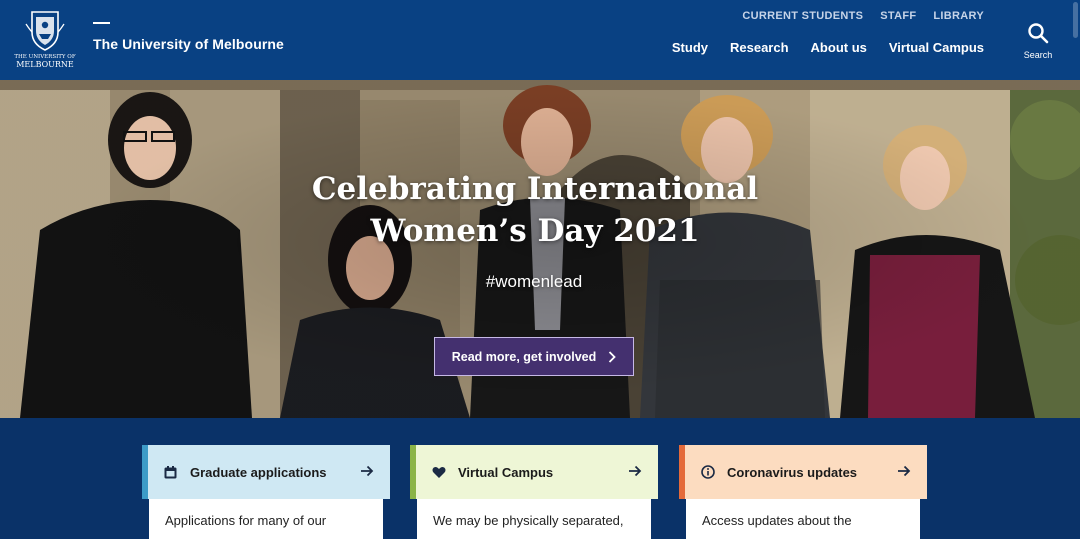 The width and height of the screenshot is (1080, 539). I want to click on nav-item-research: Research, so click(759, 47).